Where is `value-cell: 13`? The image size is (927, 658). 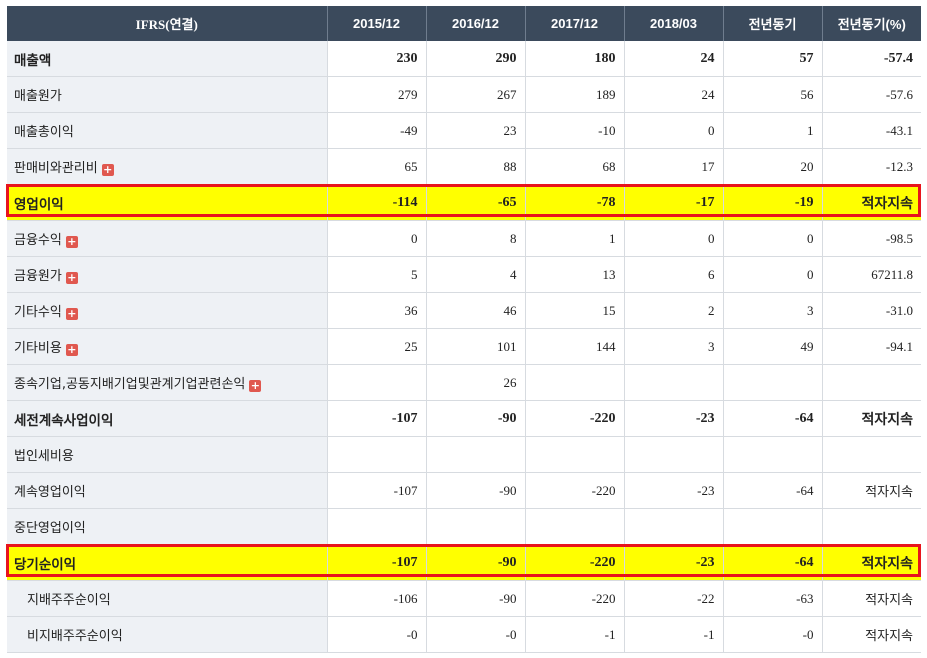
value-cell: 13 is located at coordinates (575, 274).